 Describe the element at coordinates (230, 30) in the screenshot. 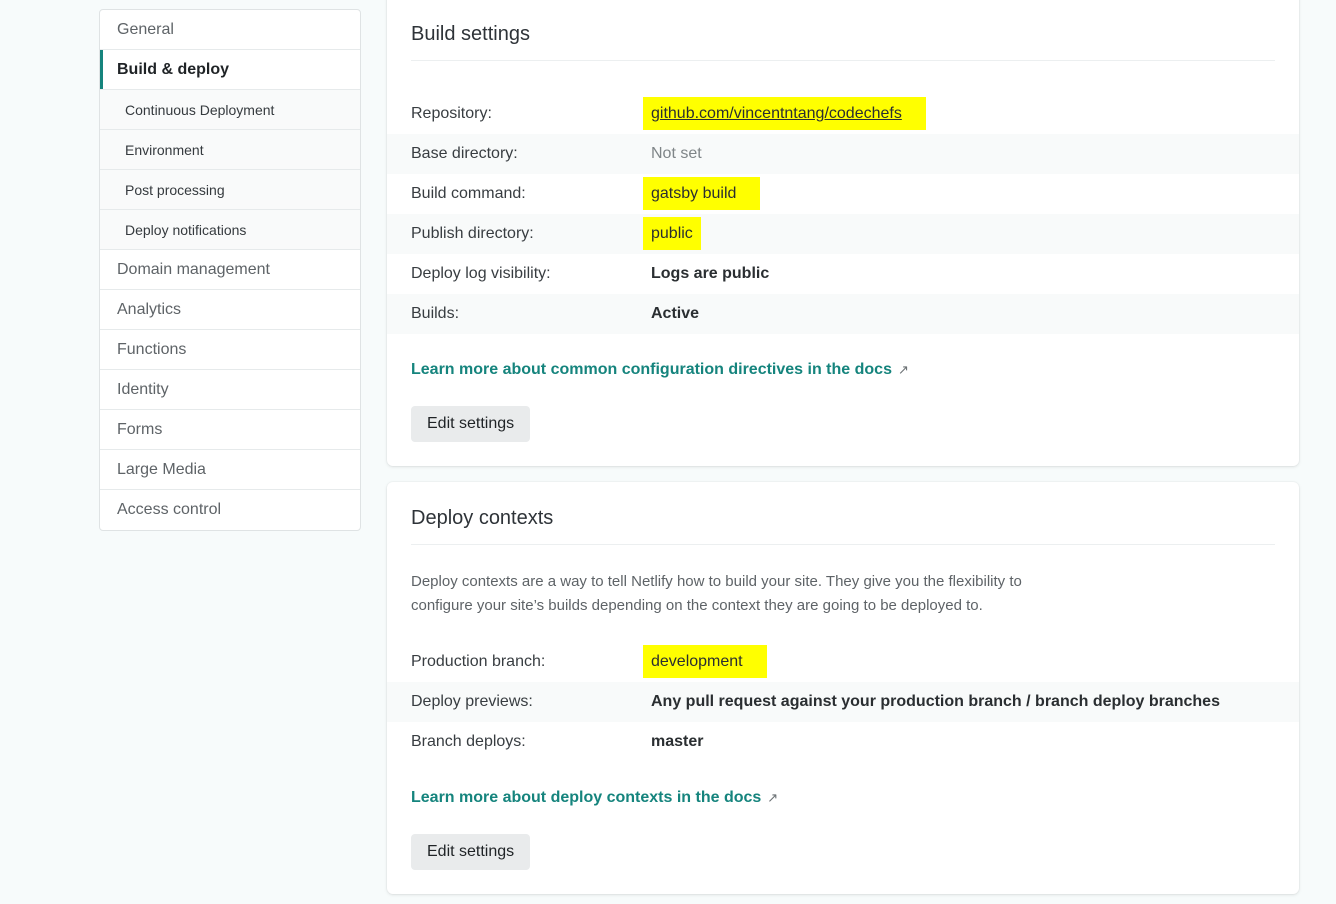

I see `sidebar-item-general: General` at that location.